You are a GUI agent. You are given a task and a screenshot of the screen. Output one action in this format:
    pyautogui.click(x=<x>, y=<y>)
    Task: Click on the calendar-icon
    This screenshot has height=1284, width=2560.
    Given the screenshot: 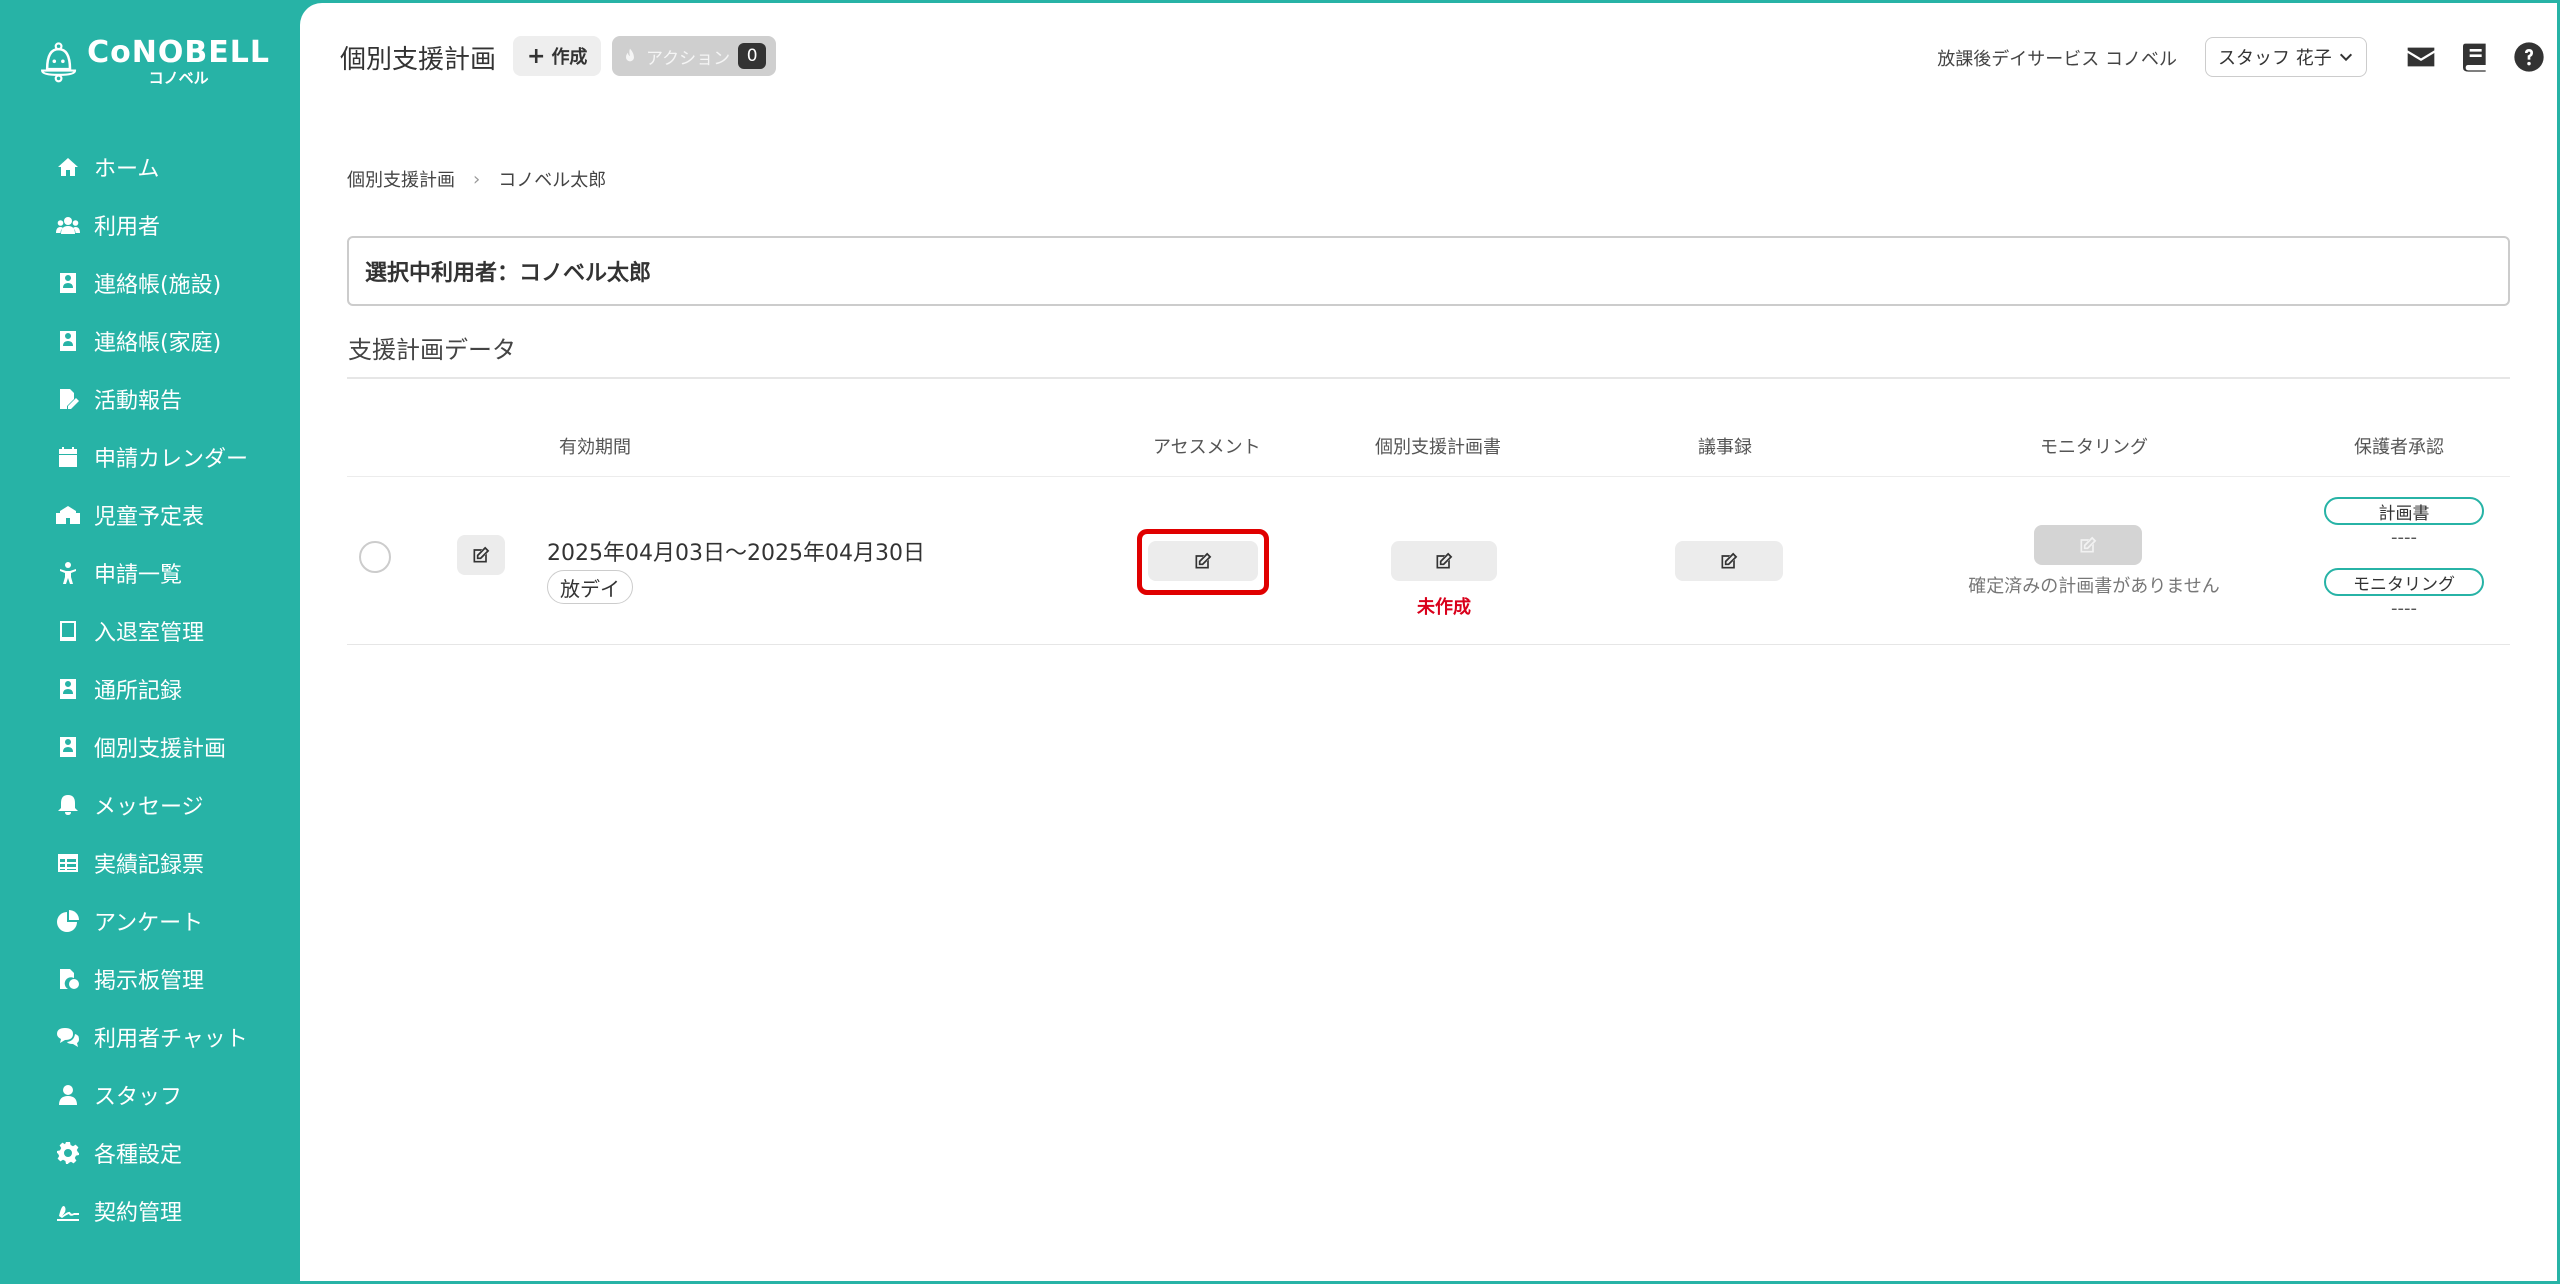 What is the action you would take?
    pyautogui.click(x=68, y=457)
    